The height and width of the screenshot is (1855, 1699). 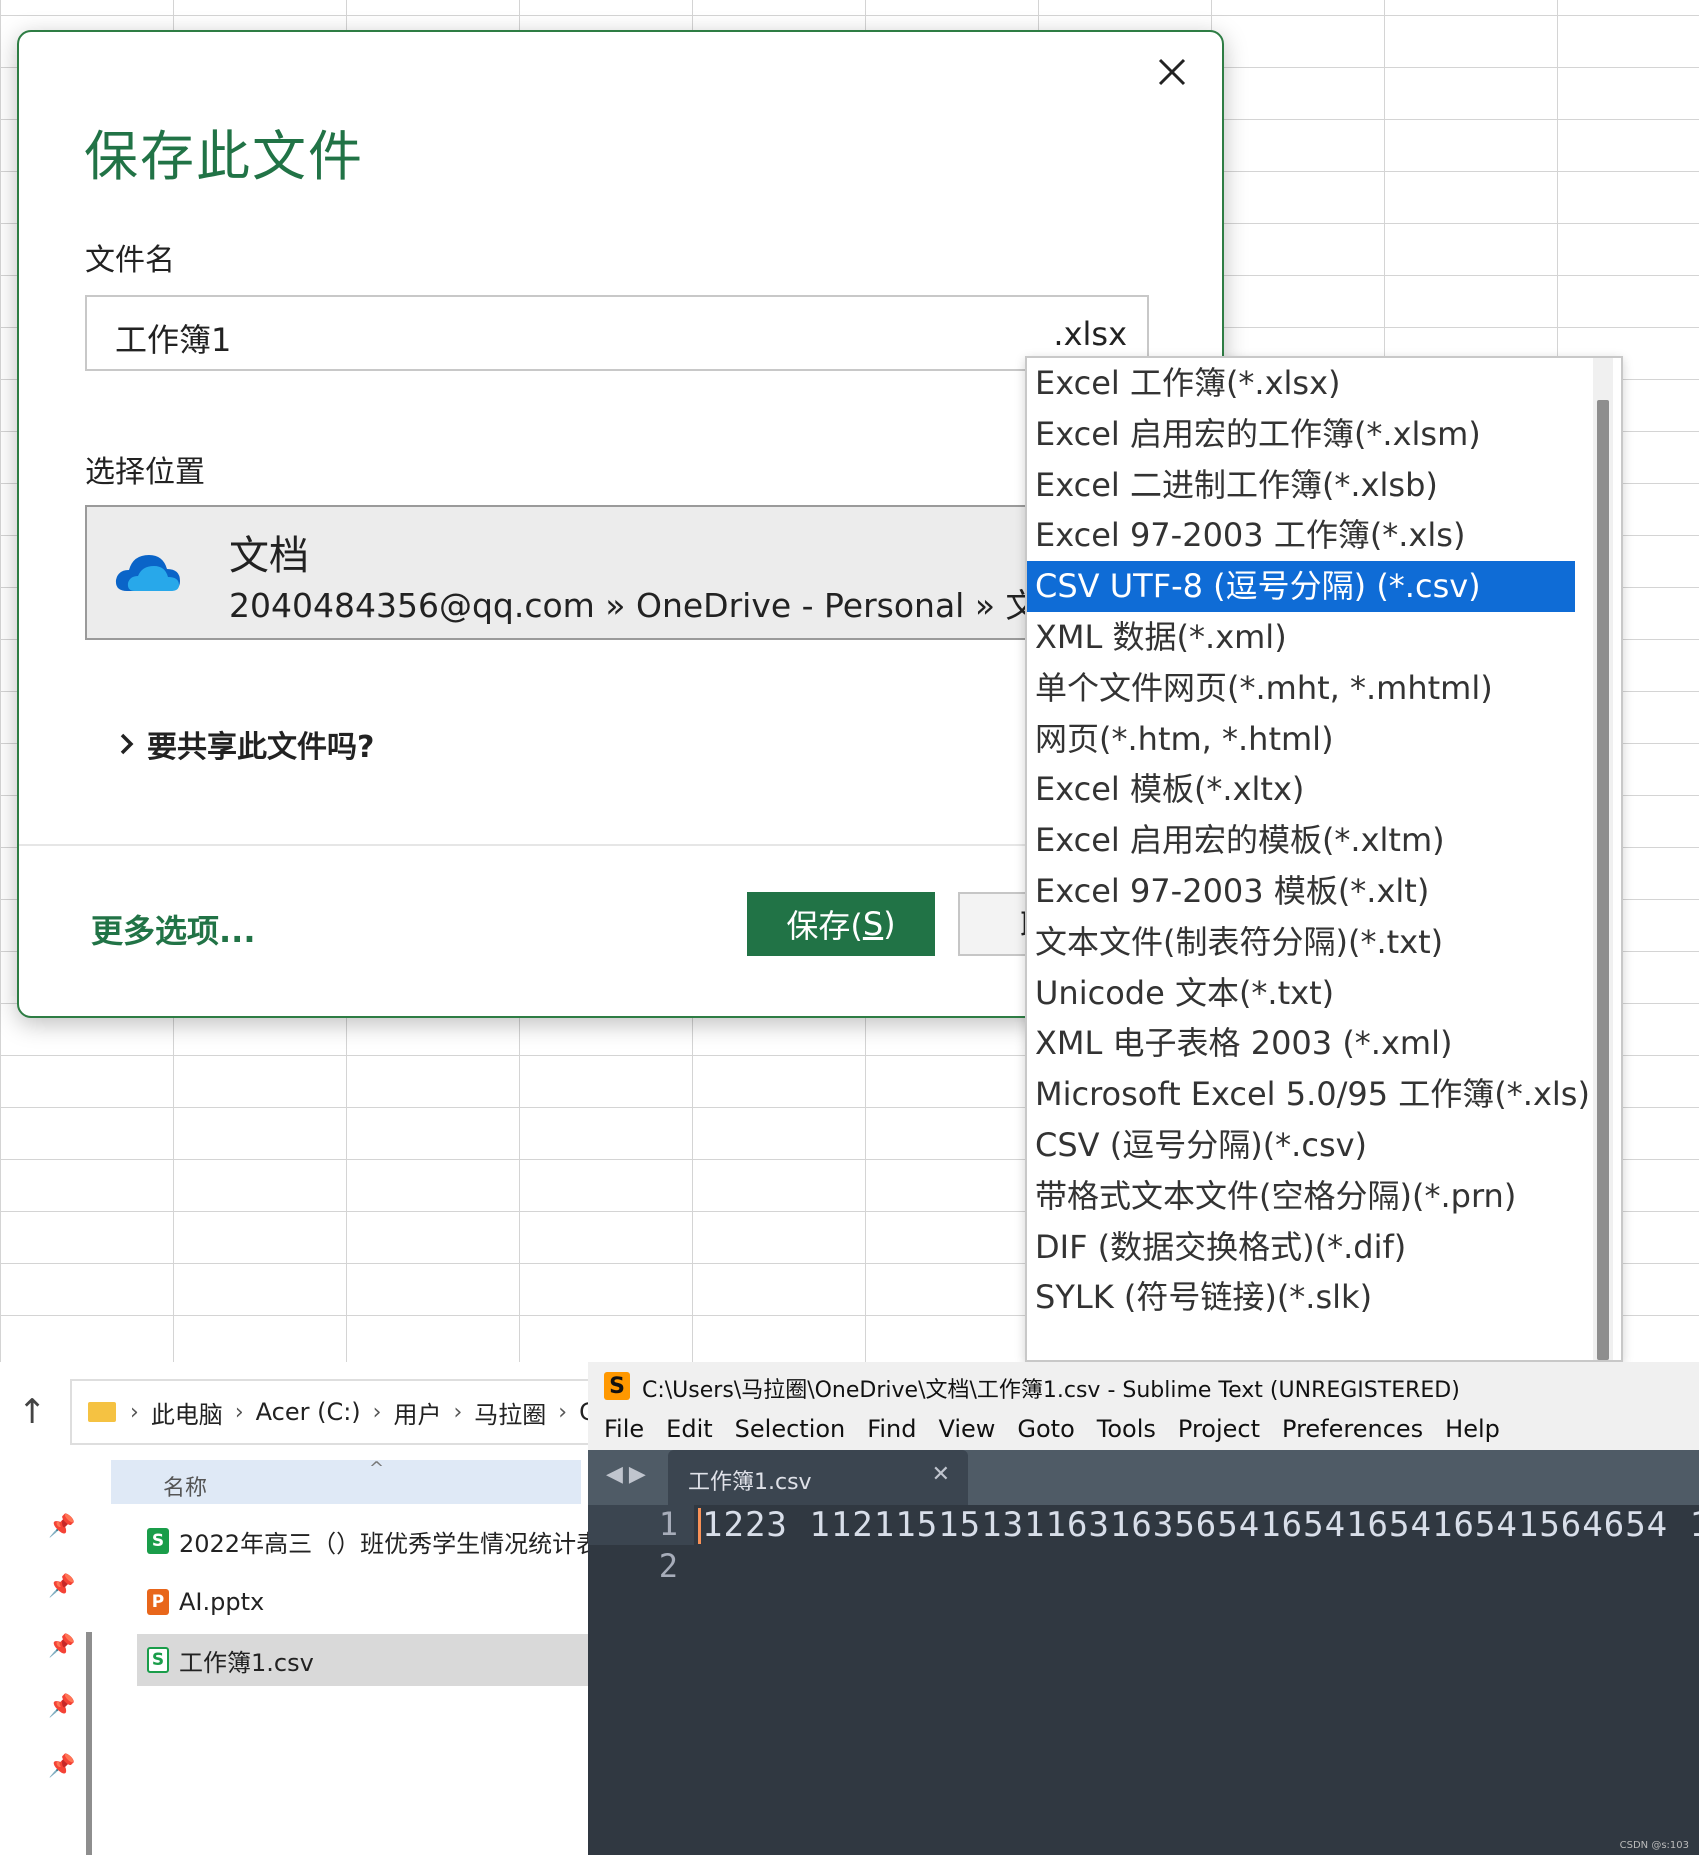 I want to click on tab-file: 工作簿1.csv ✕, so click(x=818, y=1477).